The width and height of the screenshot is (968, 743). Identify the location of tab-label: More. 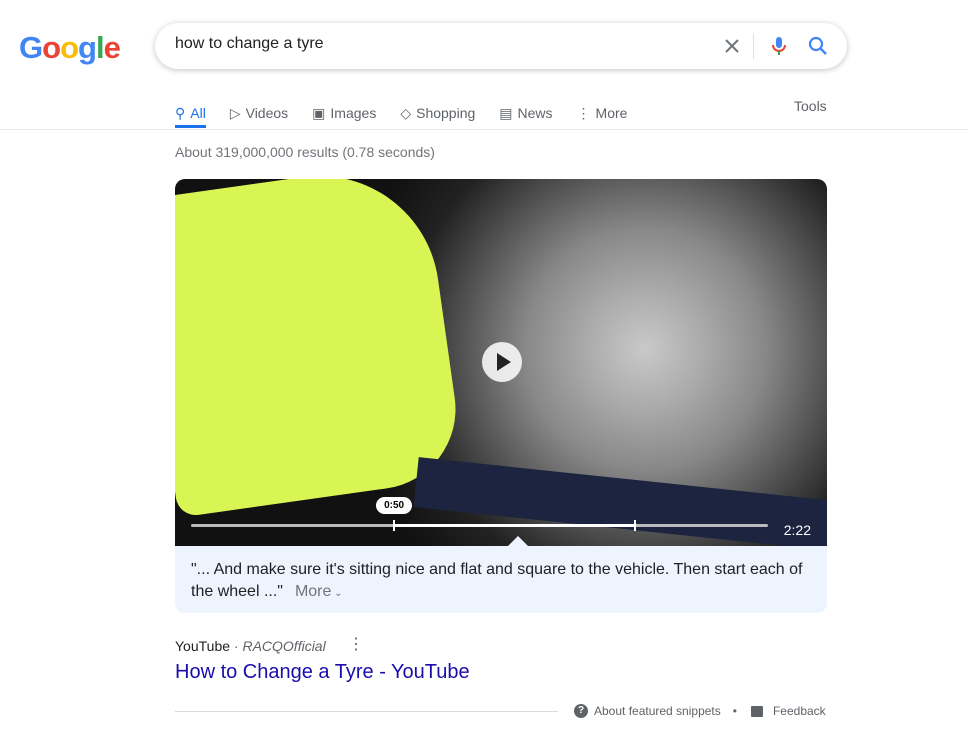
(611, 113).